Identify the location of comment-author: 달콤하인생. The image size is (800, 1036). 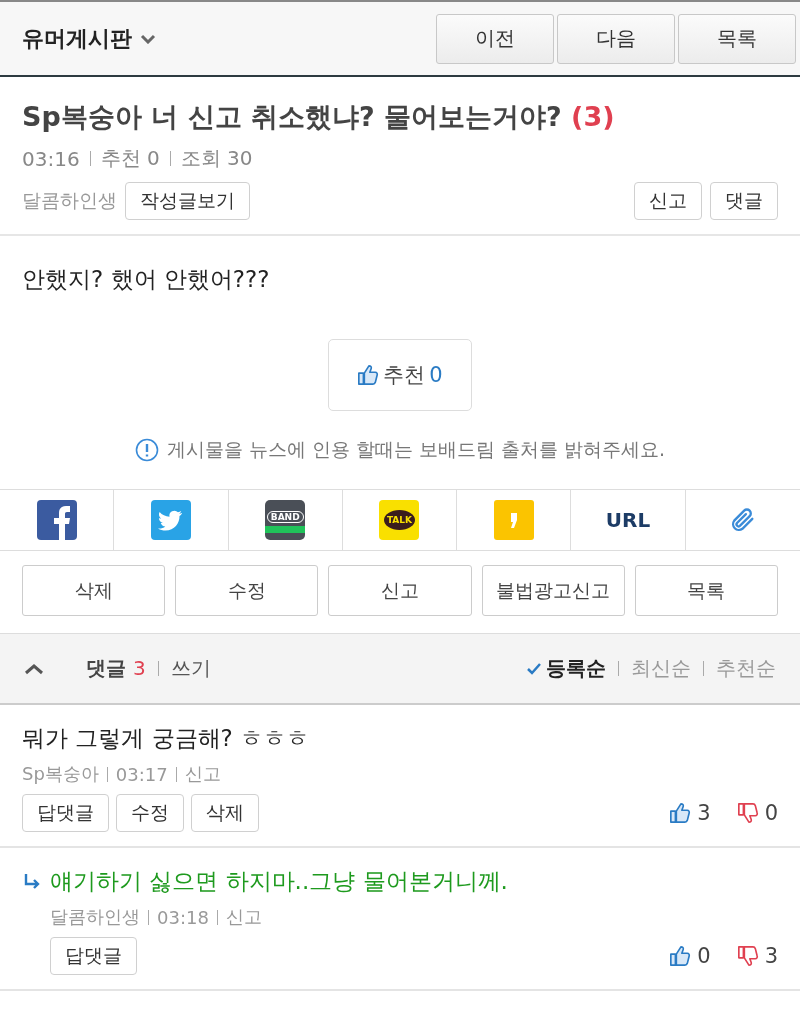
(95, 917).